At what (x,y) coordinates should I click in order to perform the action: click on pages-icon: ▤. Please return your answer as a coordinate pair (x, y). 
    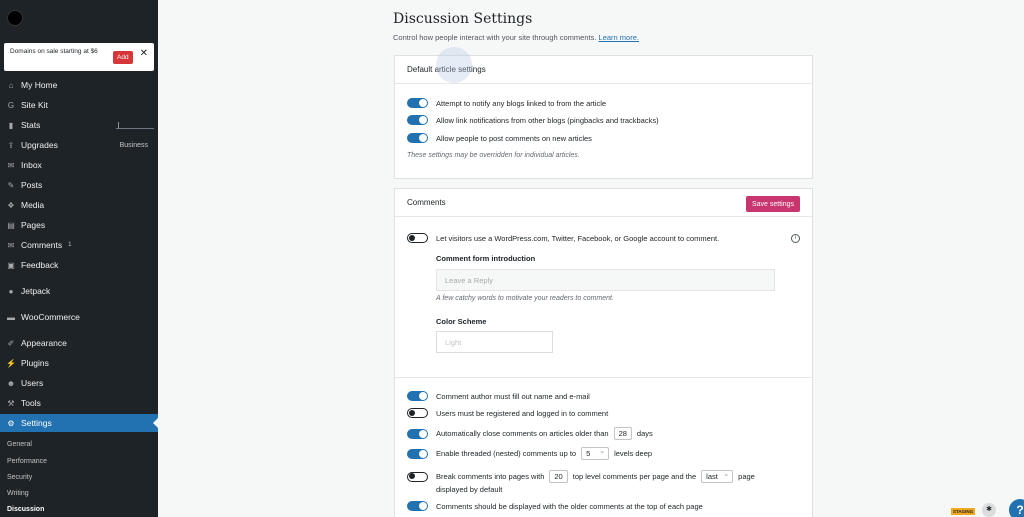
    Looking at the image, I should click on (11, 225).